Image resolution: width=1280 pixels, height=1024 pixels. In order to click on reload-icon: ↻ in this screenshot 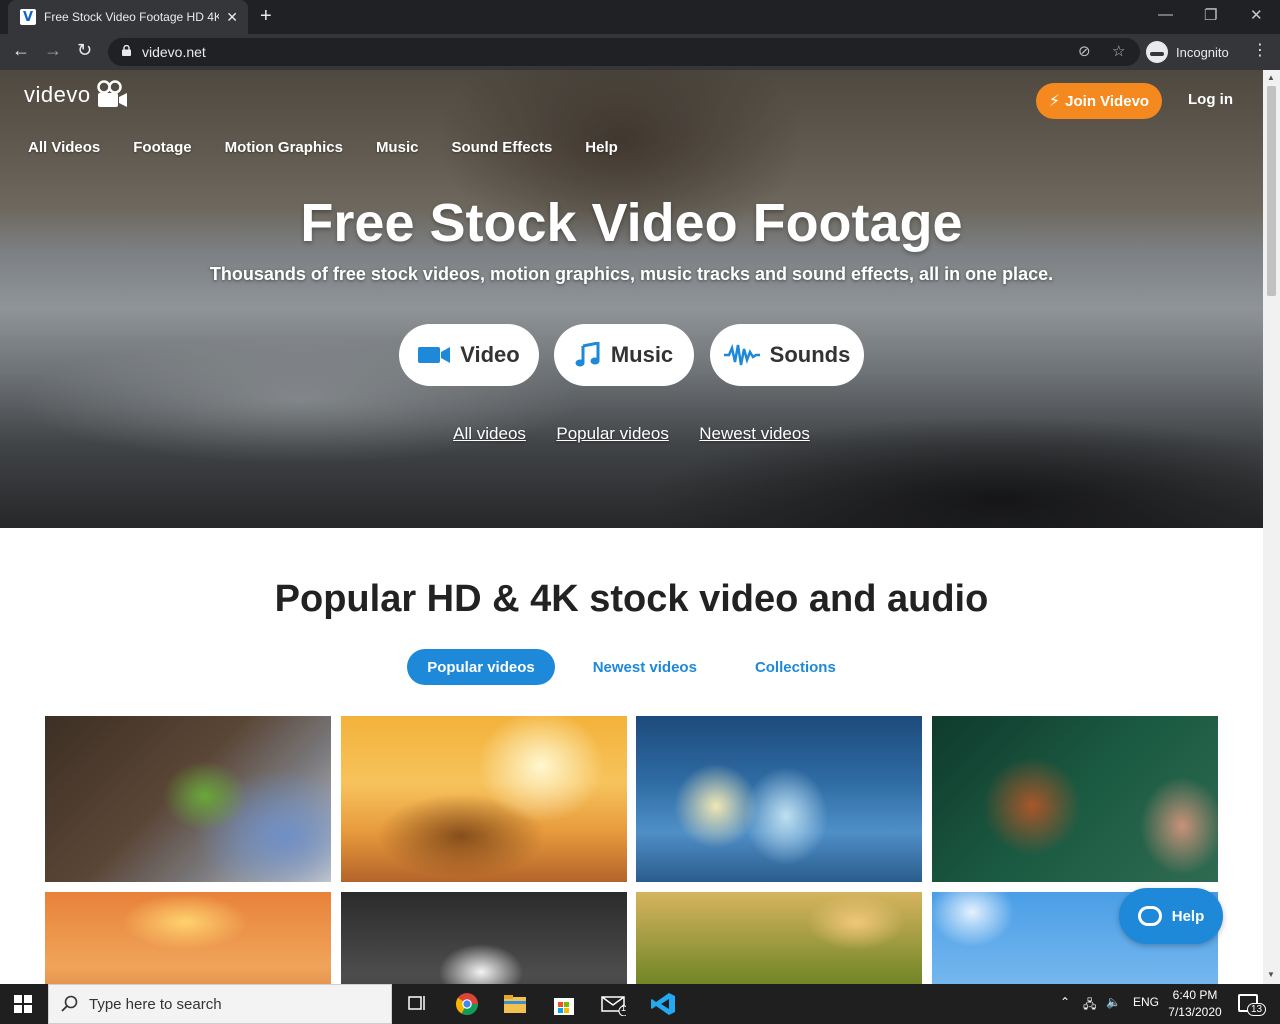, I will do `click(84, 50)`.